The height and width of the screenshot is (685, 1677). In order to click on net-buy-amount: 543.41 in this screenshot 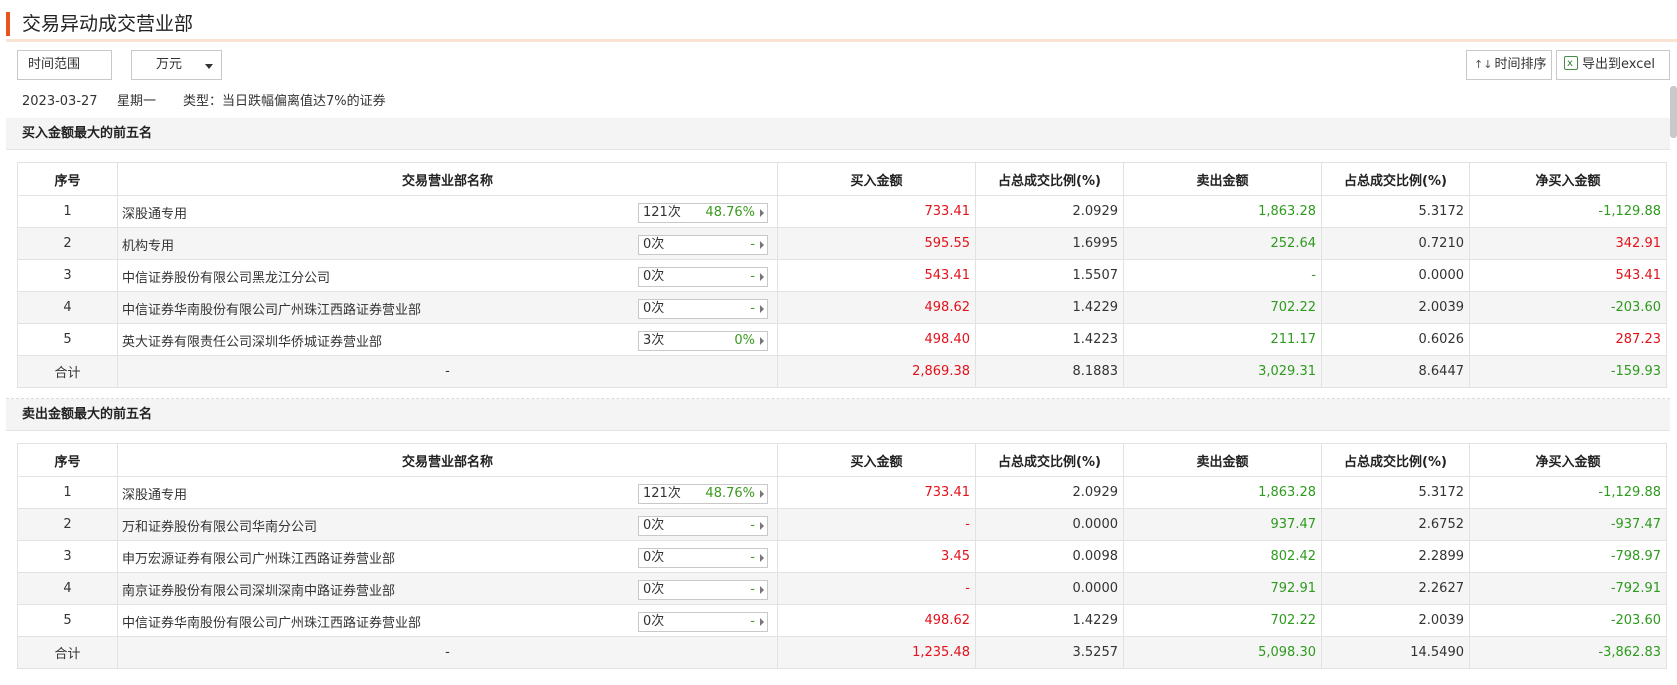, I will do `click(1568, 275)`.